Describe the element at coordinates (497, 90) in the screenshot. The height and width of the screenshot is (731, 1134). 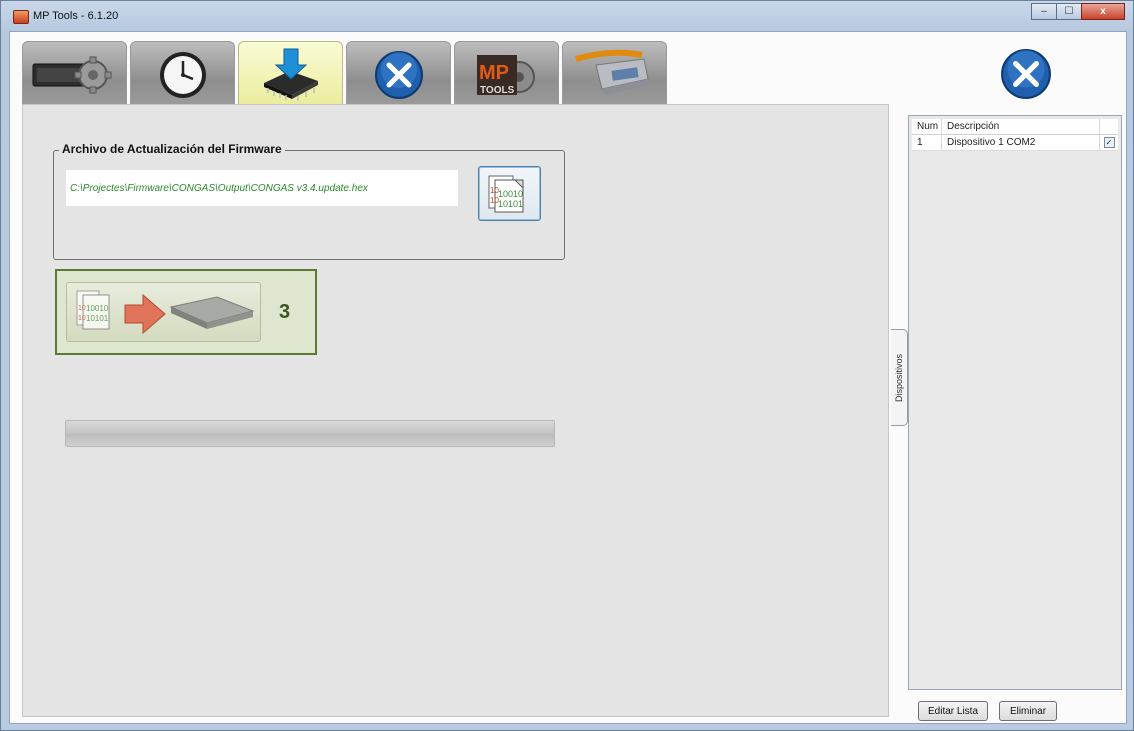
I see `svg-text: TOOLS` at that location.